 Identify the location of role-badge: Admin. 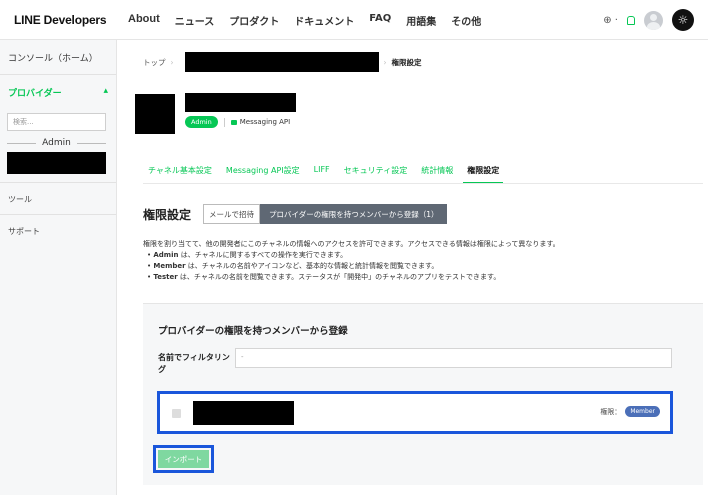
(201, 122).